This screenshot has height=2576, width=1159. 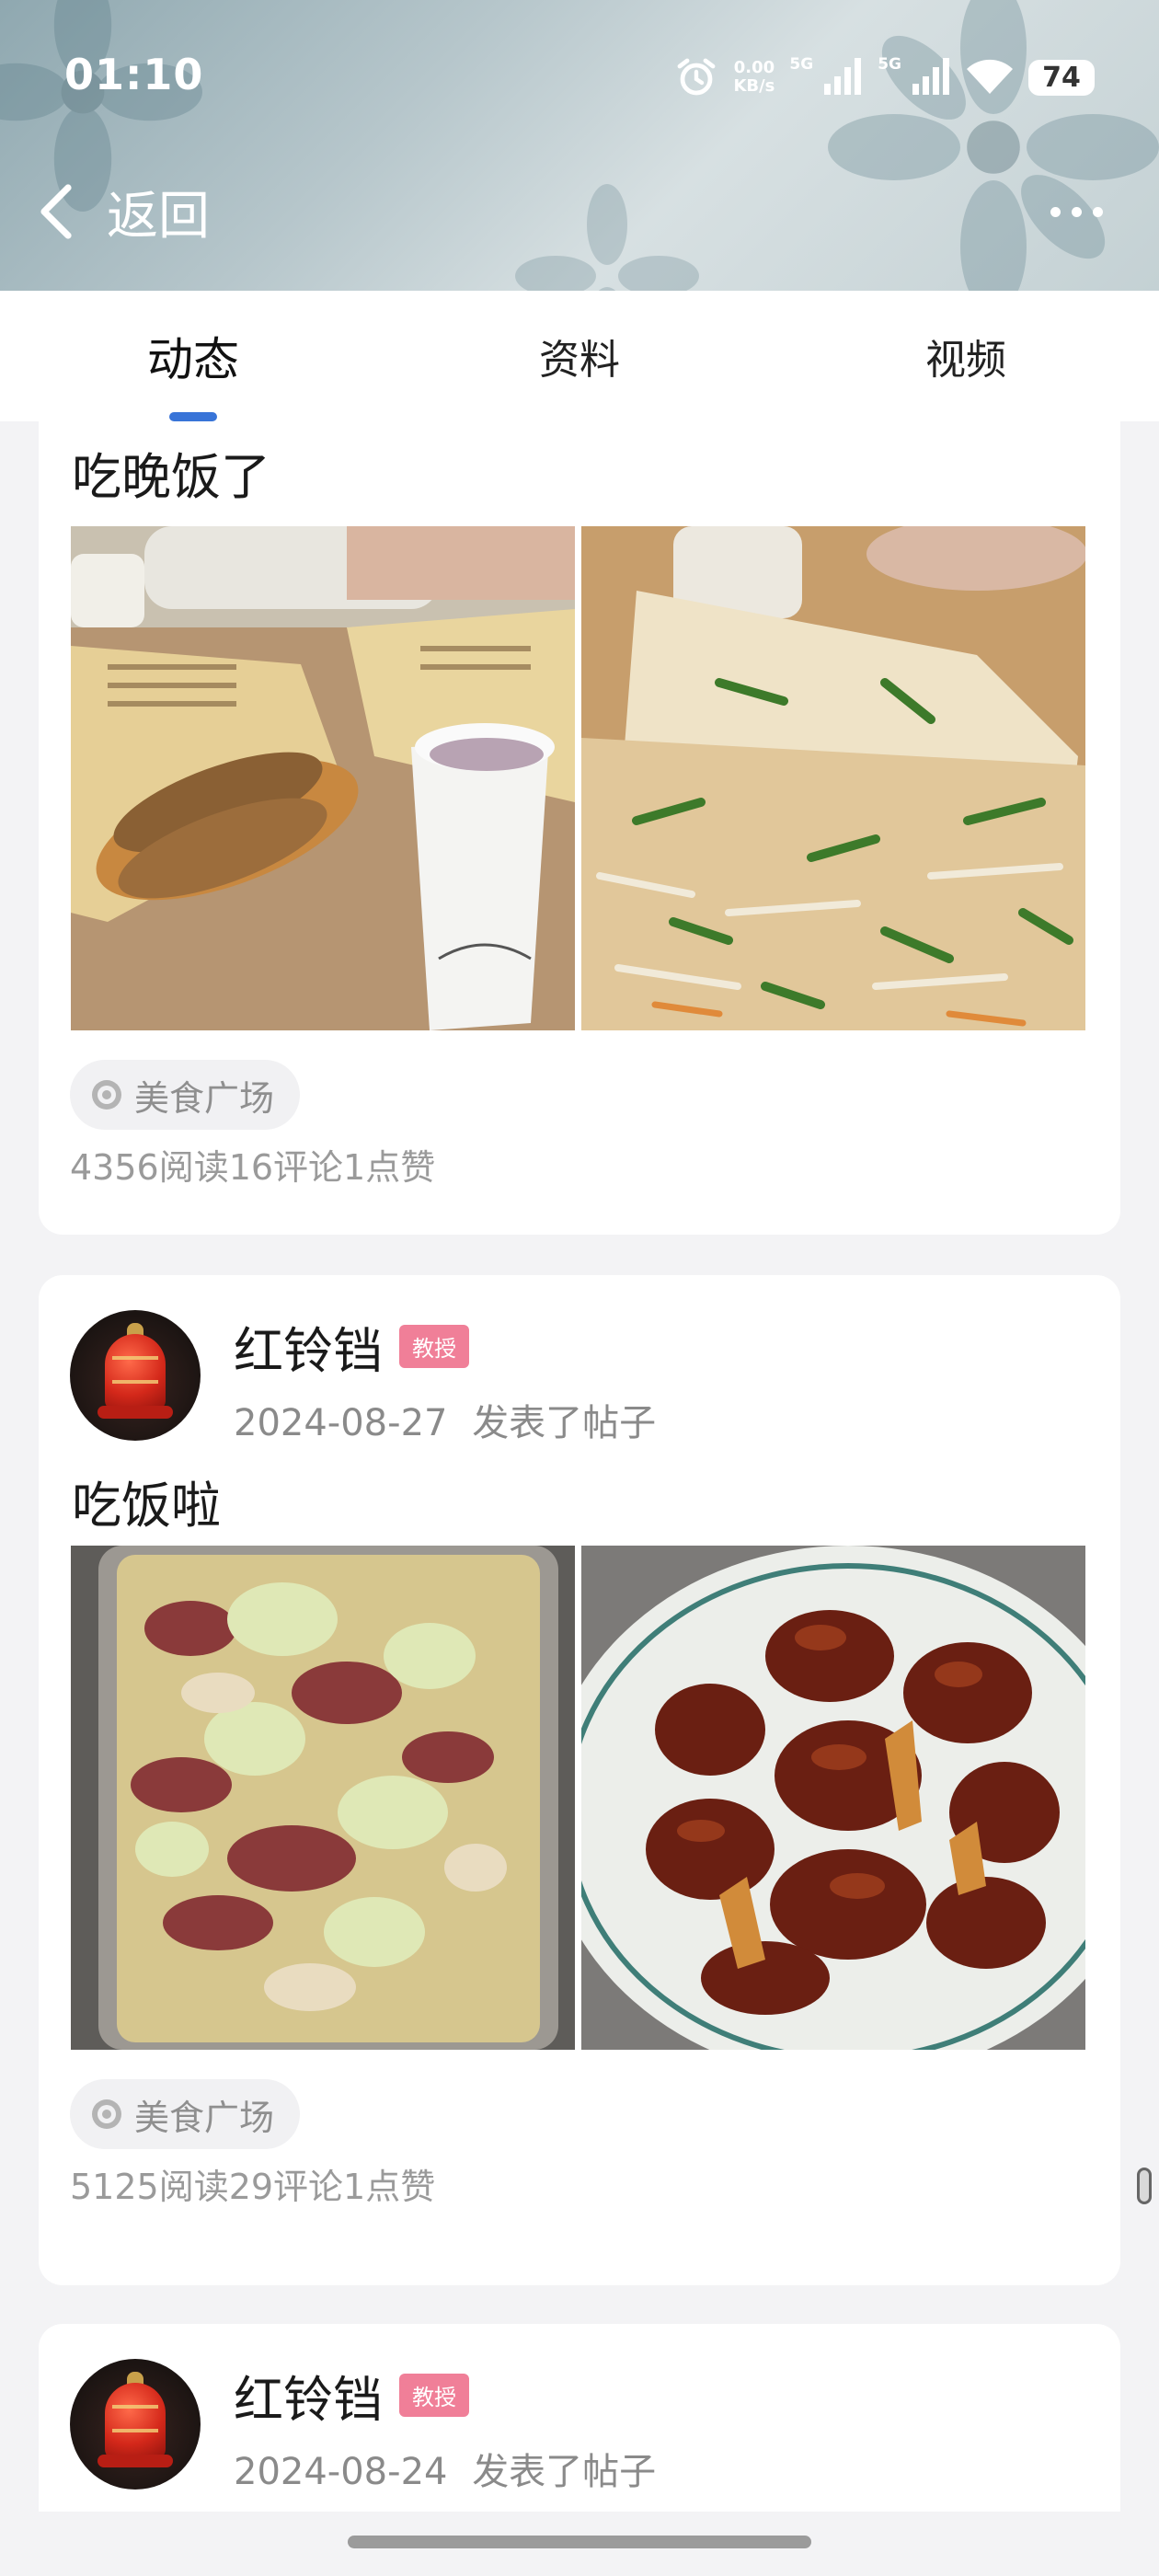 I want to click on post-card: 红铃铛 教授 2024-08-24 发表了帖子, so click(x=579, y=2418).